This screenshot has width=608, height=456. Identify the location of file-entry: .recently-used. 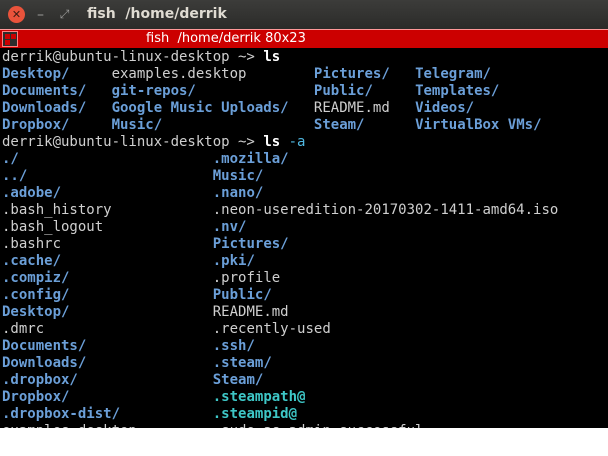
(271, 329).